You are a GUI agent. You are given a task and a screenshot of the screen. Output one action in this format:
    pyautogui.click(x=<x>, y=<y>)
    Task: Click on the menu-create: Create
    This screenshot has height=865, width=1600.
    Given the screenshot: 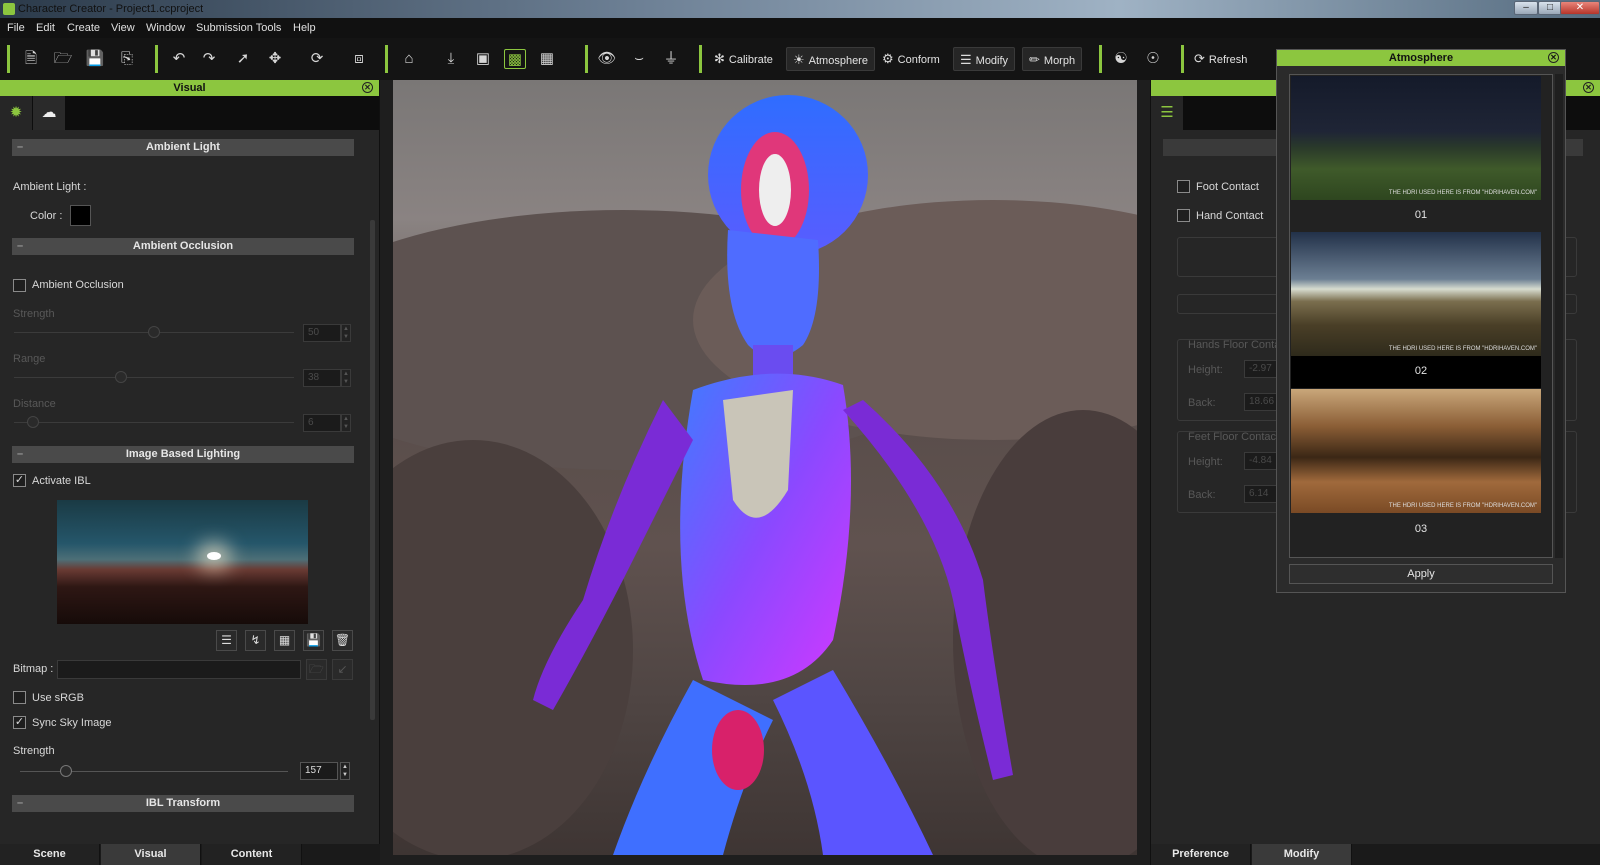 What is the action you would take?
    pyautogui.click(x=83, y=28)
    